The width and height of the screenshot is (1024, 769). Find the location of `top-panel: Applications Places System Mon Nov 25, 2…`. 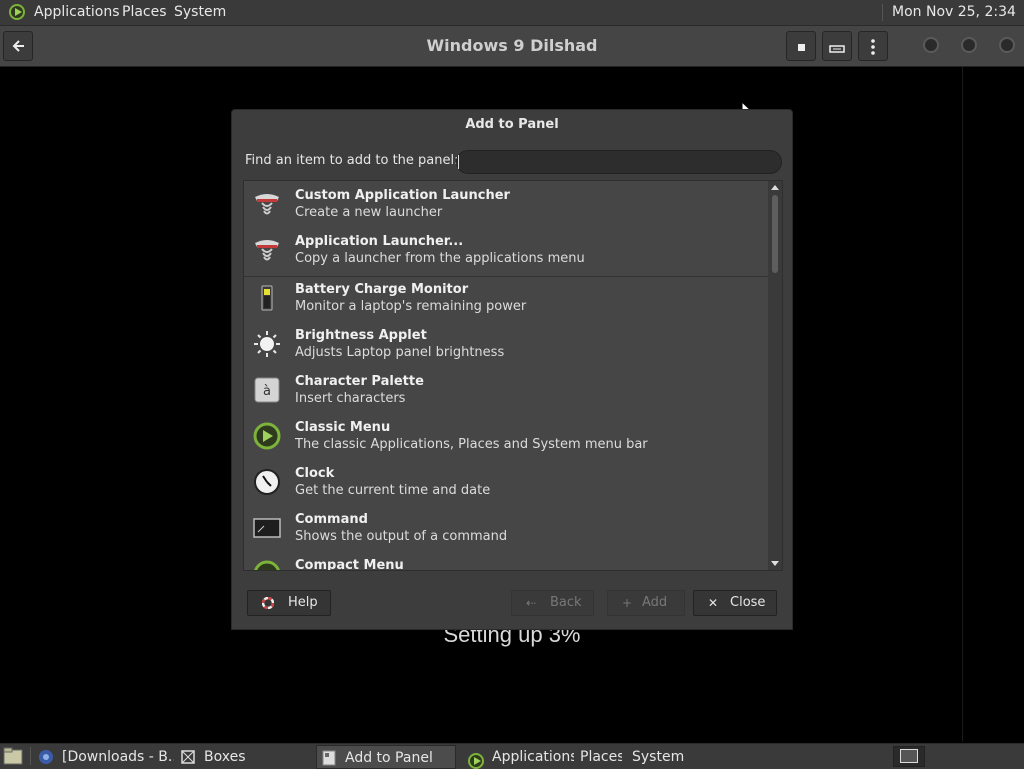

top-panel: Applications Places System Mon Nov 25, 2… is located at coordinates (512, 22).